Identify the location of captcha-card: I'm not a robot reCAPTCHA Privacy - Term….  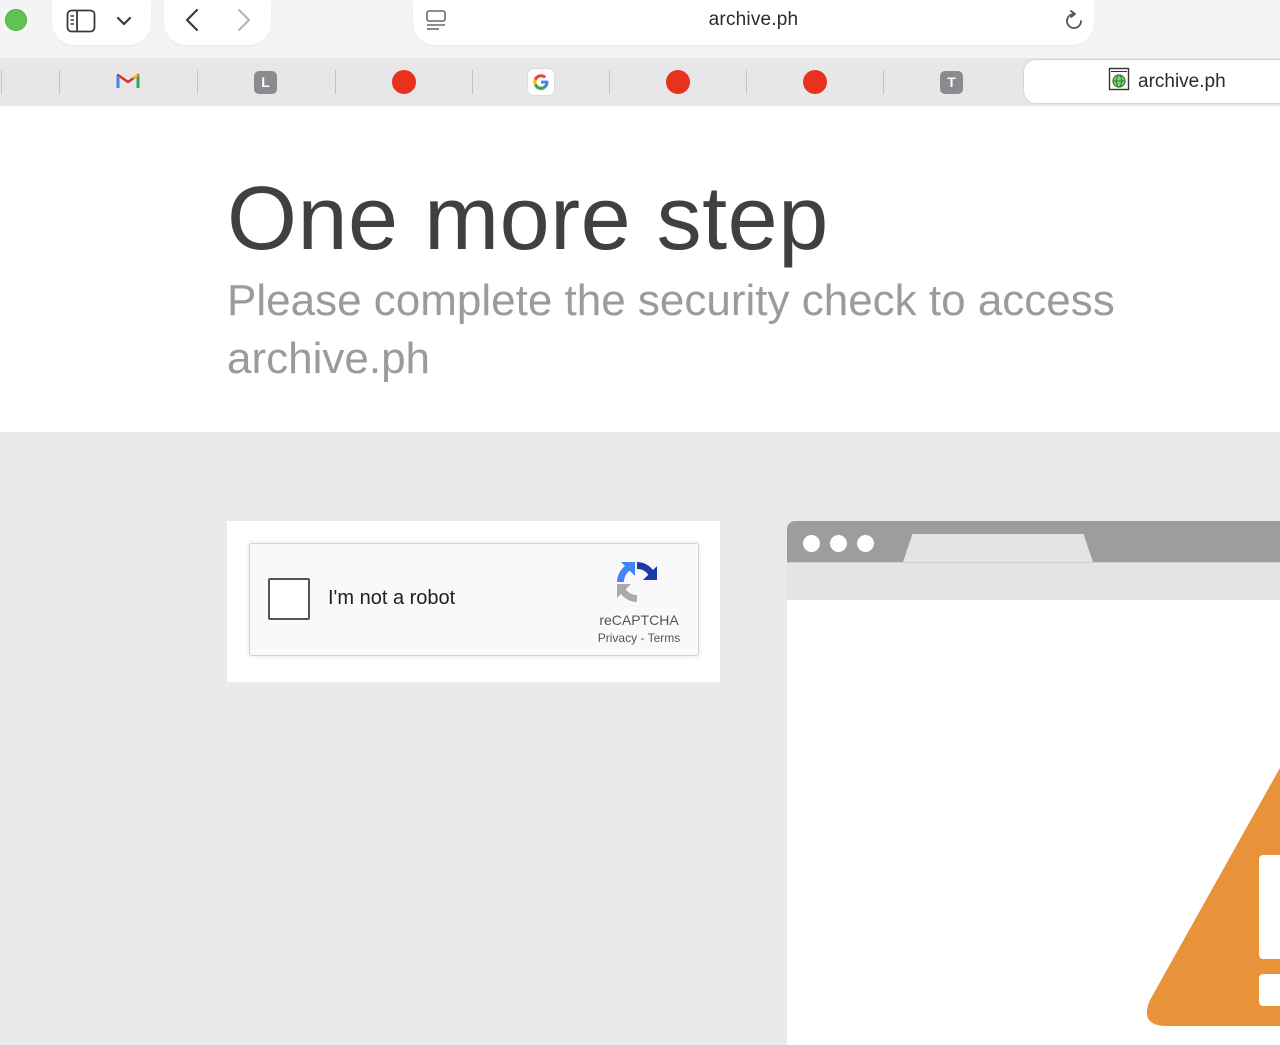
(473, 601).